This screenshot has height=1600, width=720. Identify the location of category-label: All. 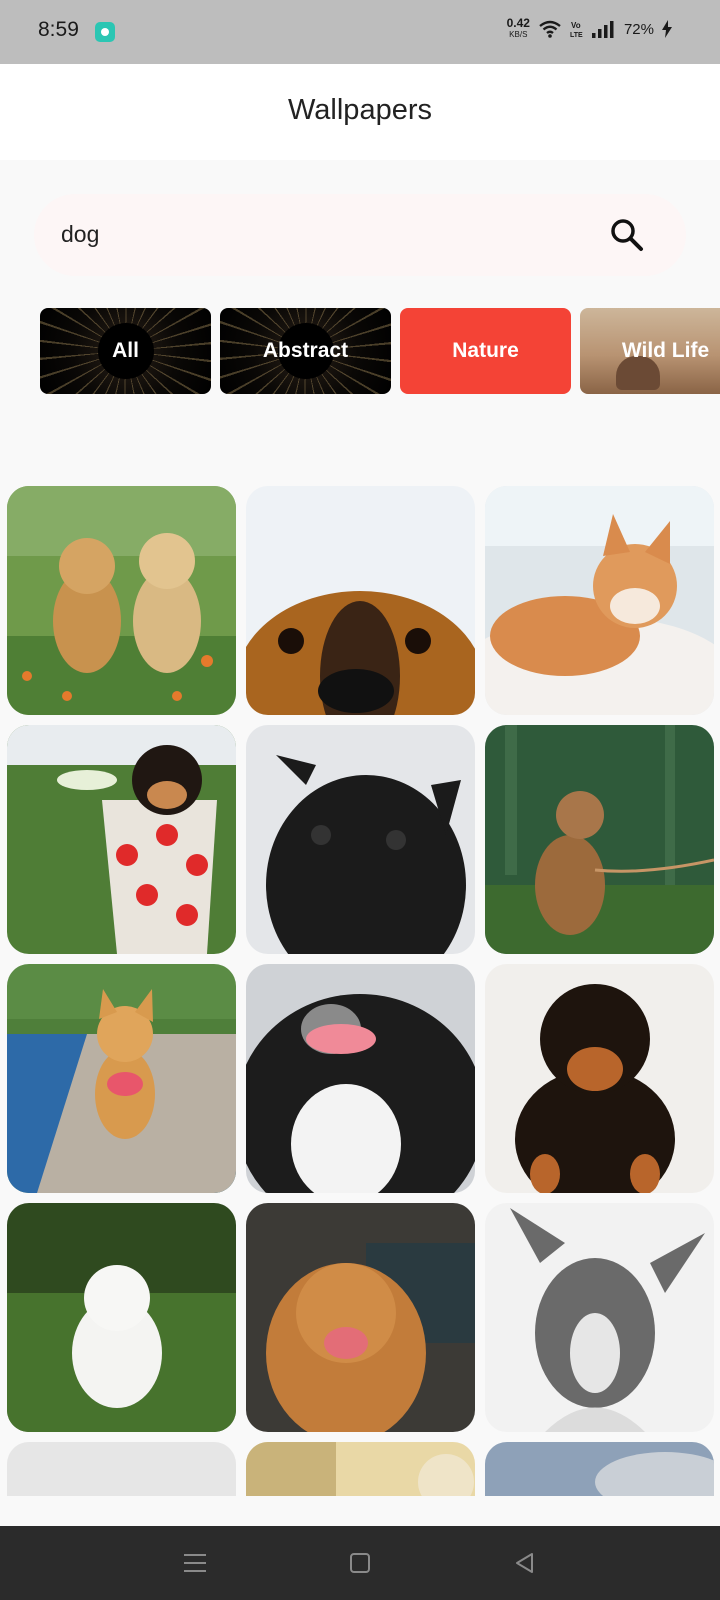
(125, 350).